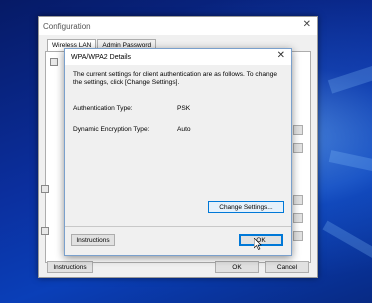 This screenshot has height=303, width=372. Describe the element at coordinates (178, 57) in the screenshot. I see `dialog-titlebar: WPA/WPA2 Details` at that location.